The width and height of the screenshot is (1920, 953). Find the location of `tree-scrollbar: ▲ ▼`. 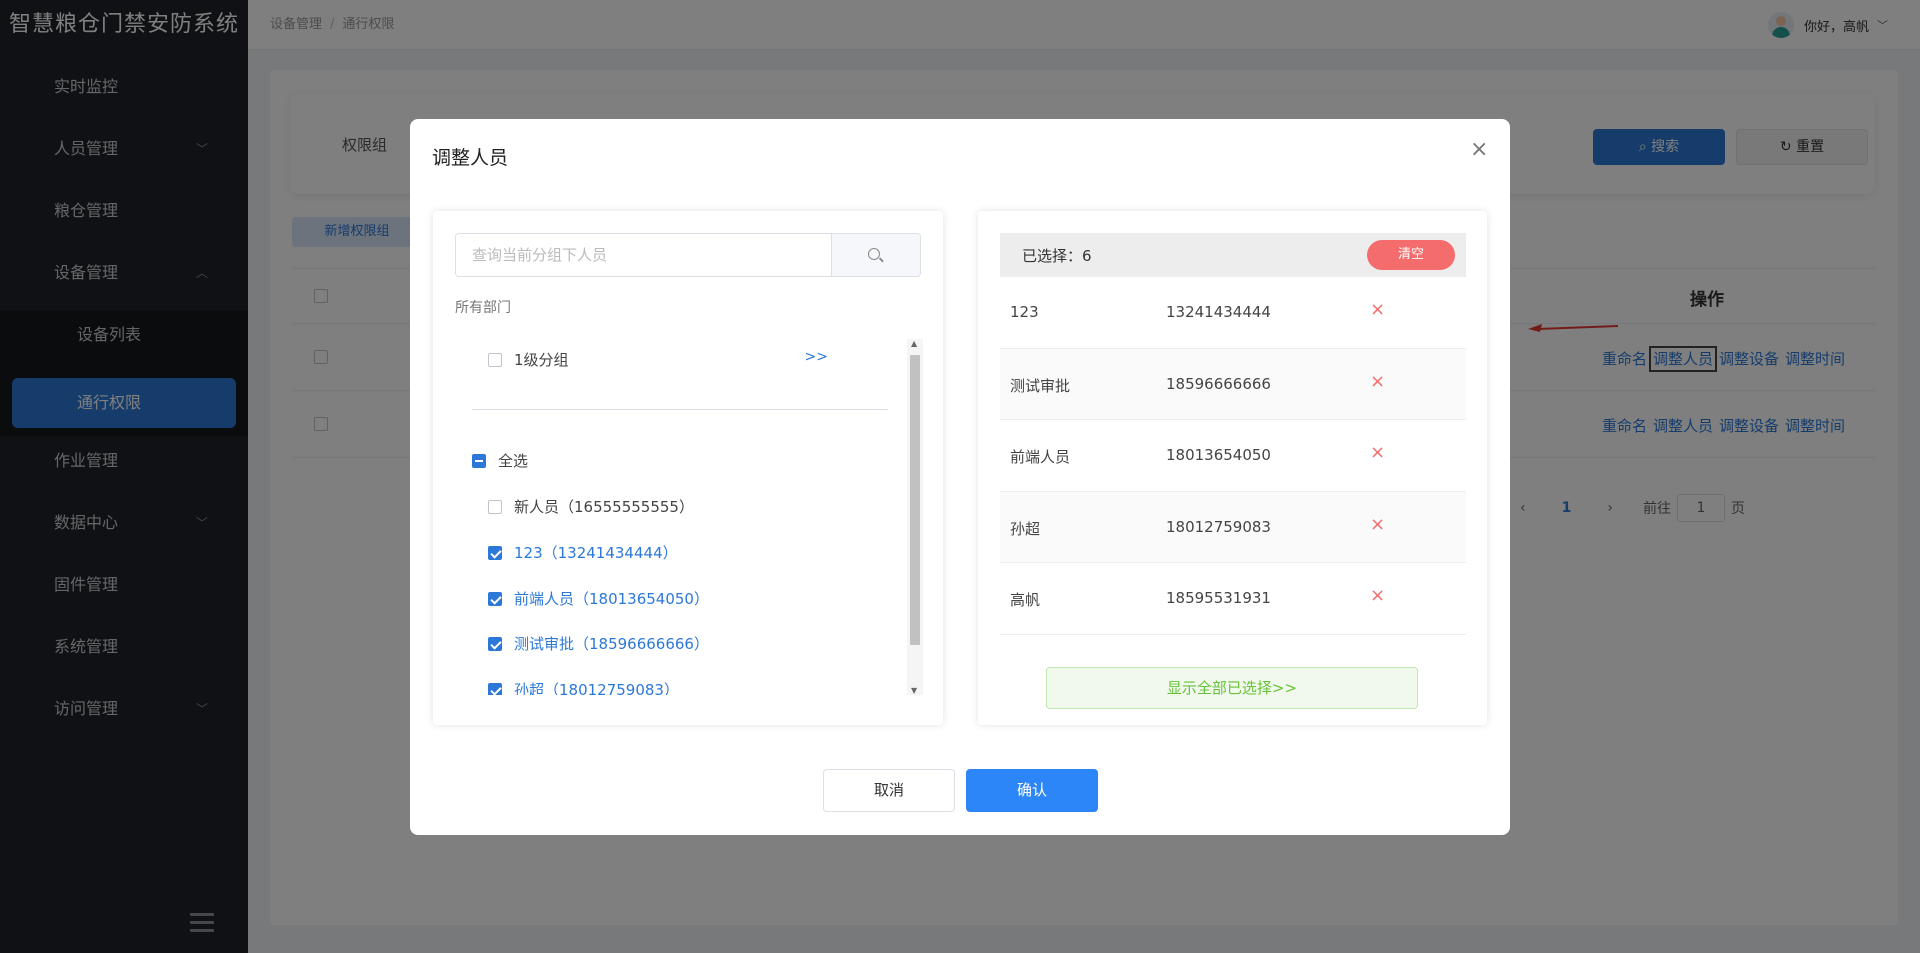

tree-scrollbar: ▲ ▼ is located at coordinates (915, 517).